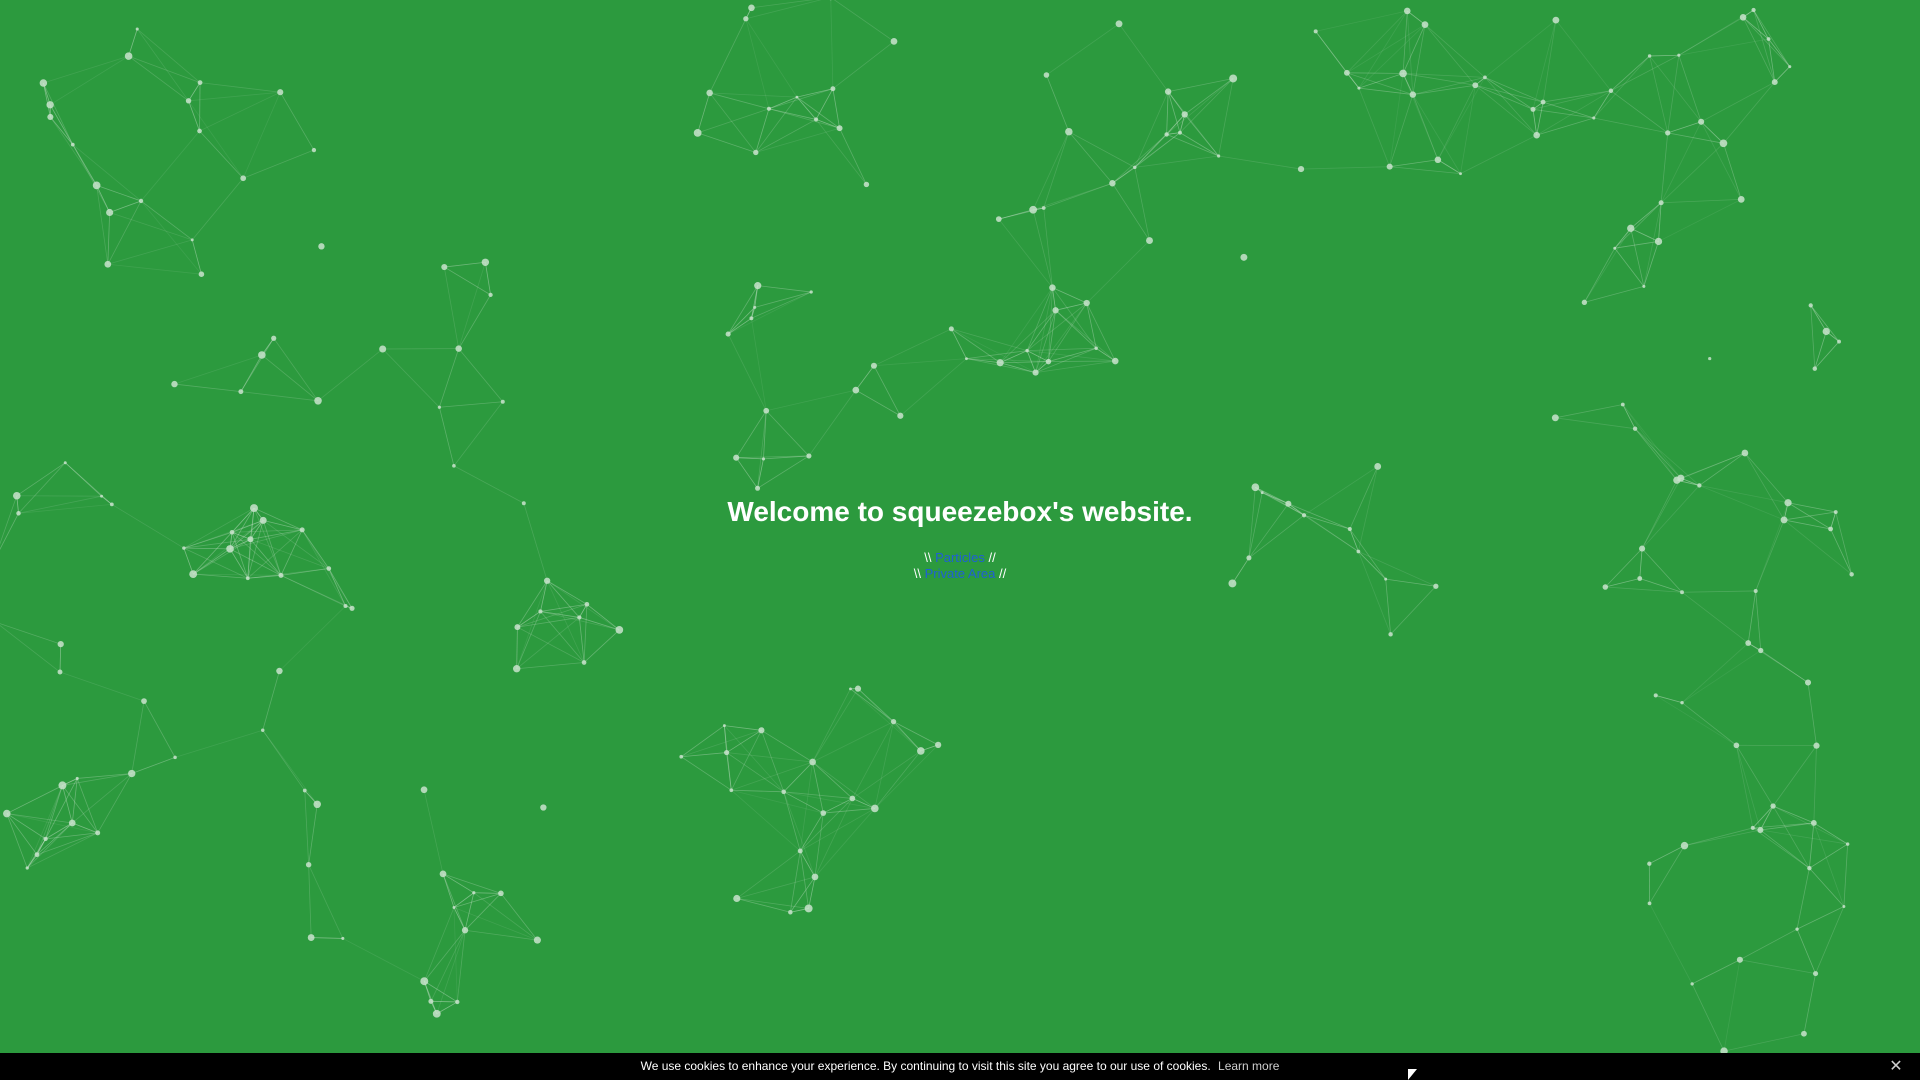  I want to click on close-icon: ✕, so click(1896, 1066).